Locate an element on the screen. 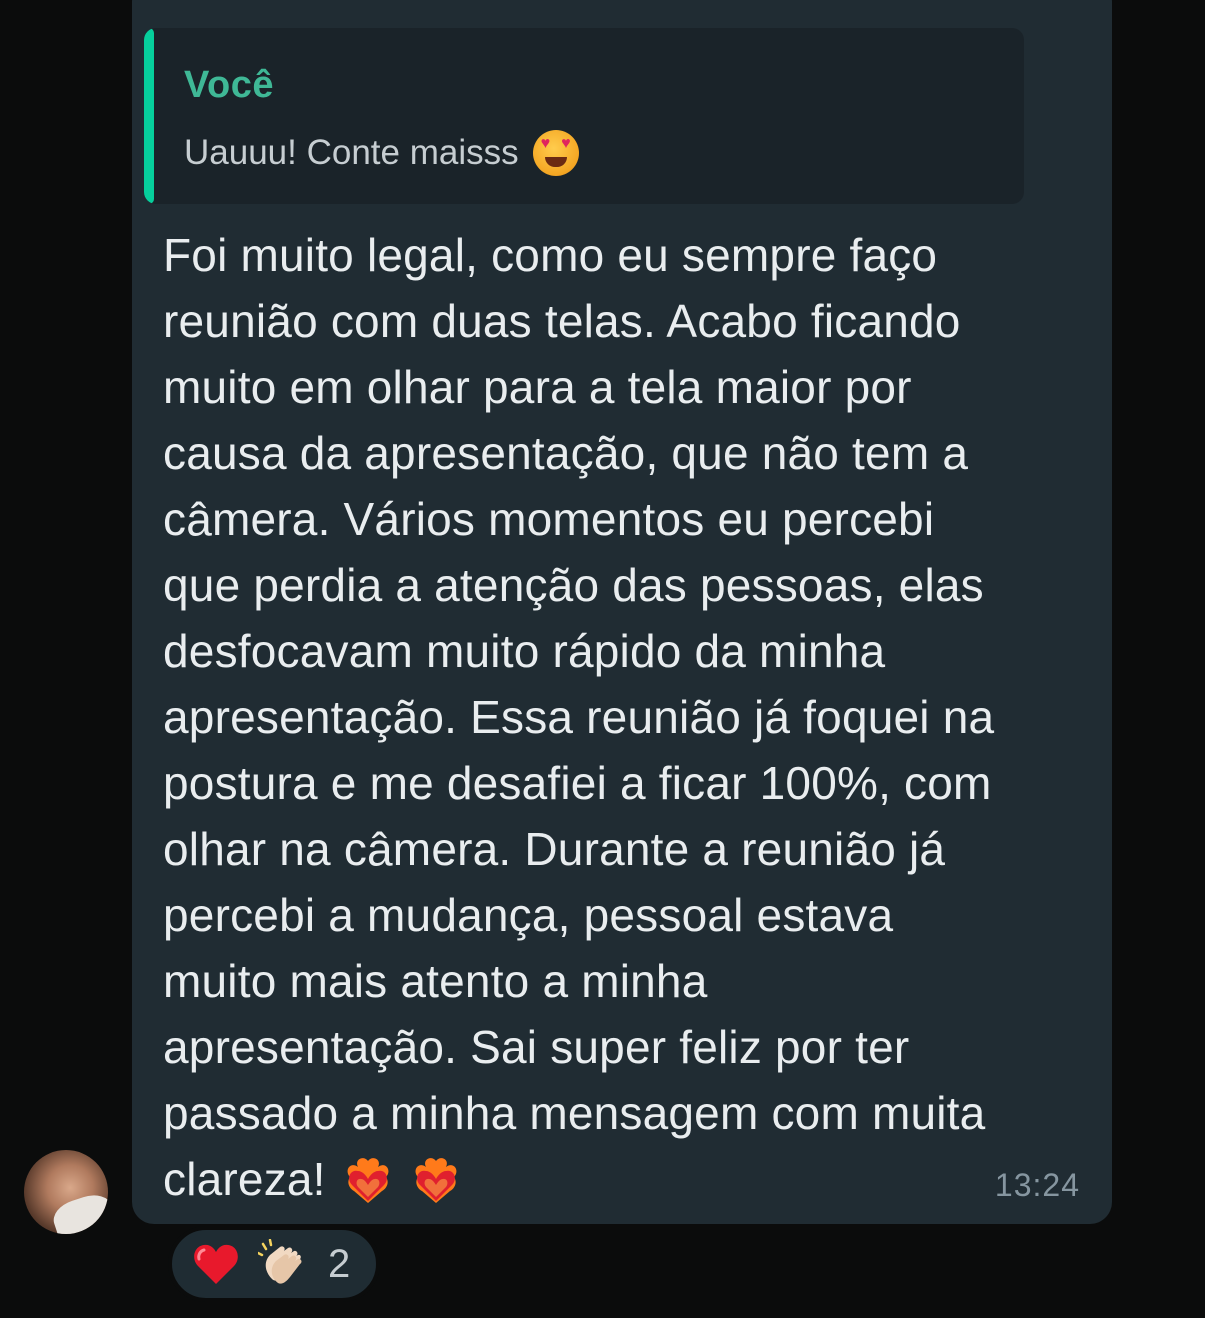 The image size is (1205, 1318). quote-text: Uauuu! Conte maisss is located at coordinates (351, 152).